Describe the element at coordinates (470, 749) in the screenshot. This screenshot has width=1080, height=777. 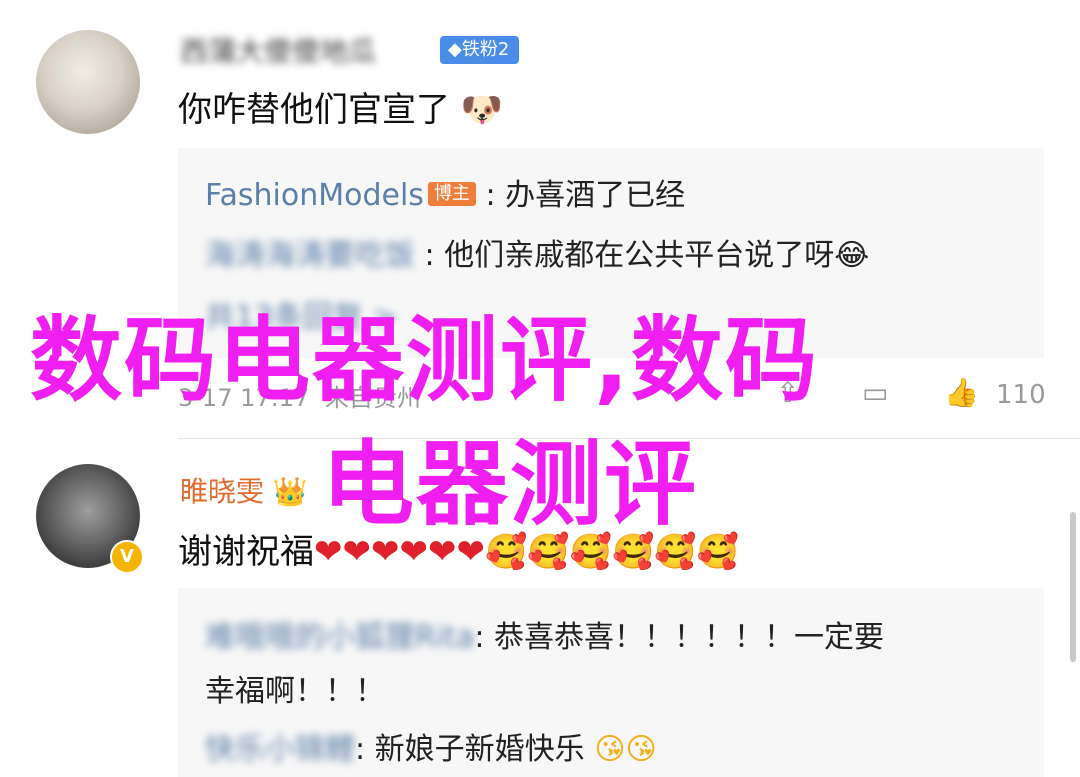
I see `reply-text: : 新娘子新婚快乐` at that location.